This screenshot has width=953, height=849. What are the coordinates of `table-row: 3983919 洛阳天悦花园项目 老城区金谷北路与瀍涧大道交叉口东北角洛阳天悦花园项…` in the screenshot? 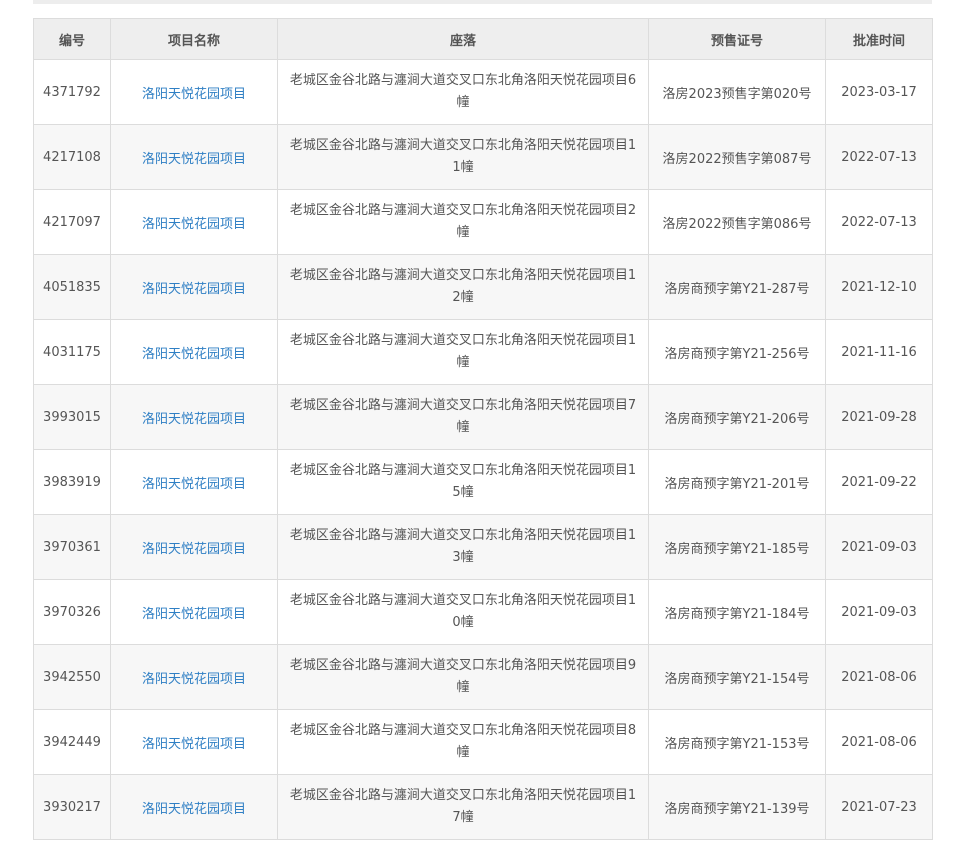 It's located at (483, 482).